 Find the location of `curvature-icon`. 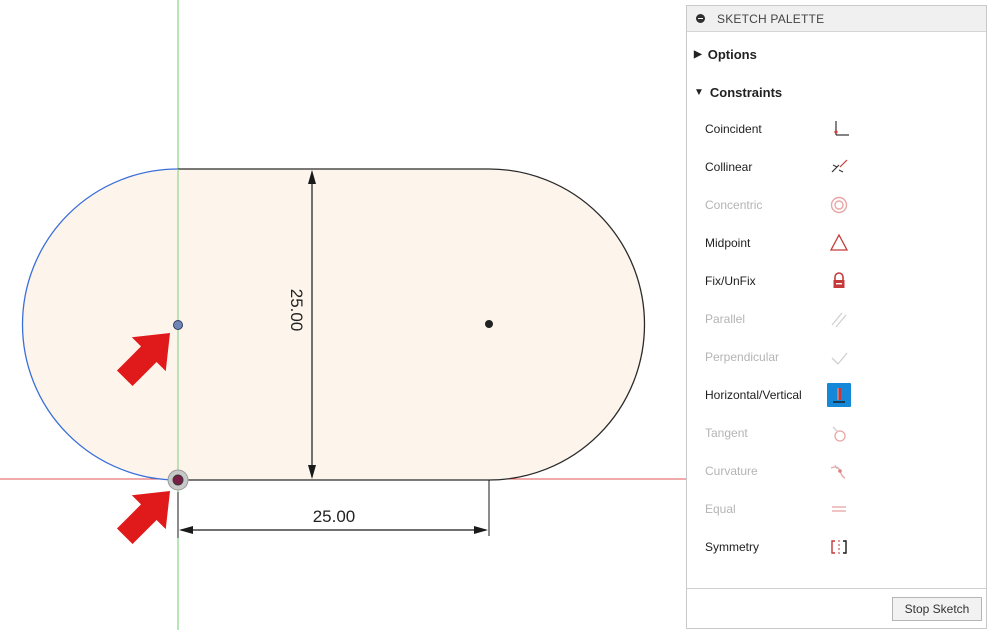

curvature-icon is located at coordinates (839, 471).